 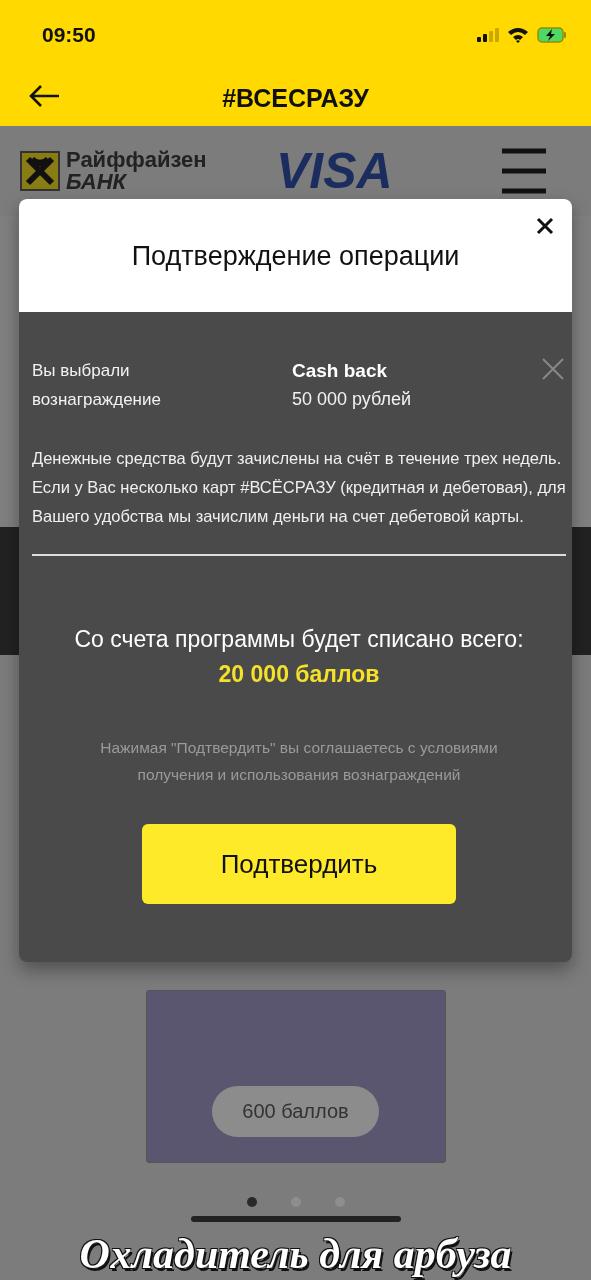 What do you see at coordinates (299, 639) in the screenshot?
I see `total-label: Со счета программы будет списано всего:` at bounding box center [299, 639].